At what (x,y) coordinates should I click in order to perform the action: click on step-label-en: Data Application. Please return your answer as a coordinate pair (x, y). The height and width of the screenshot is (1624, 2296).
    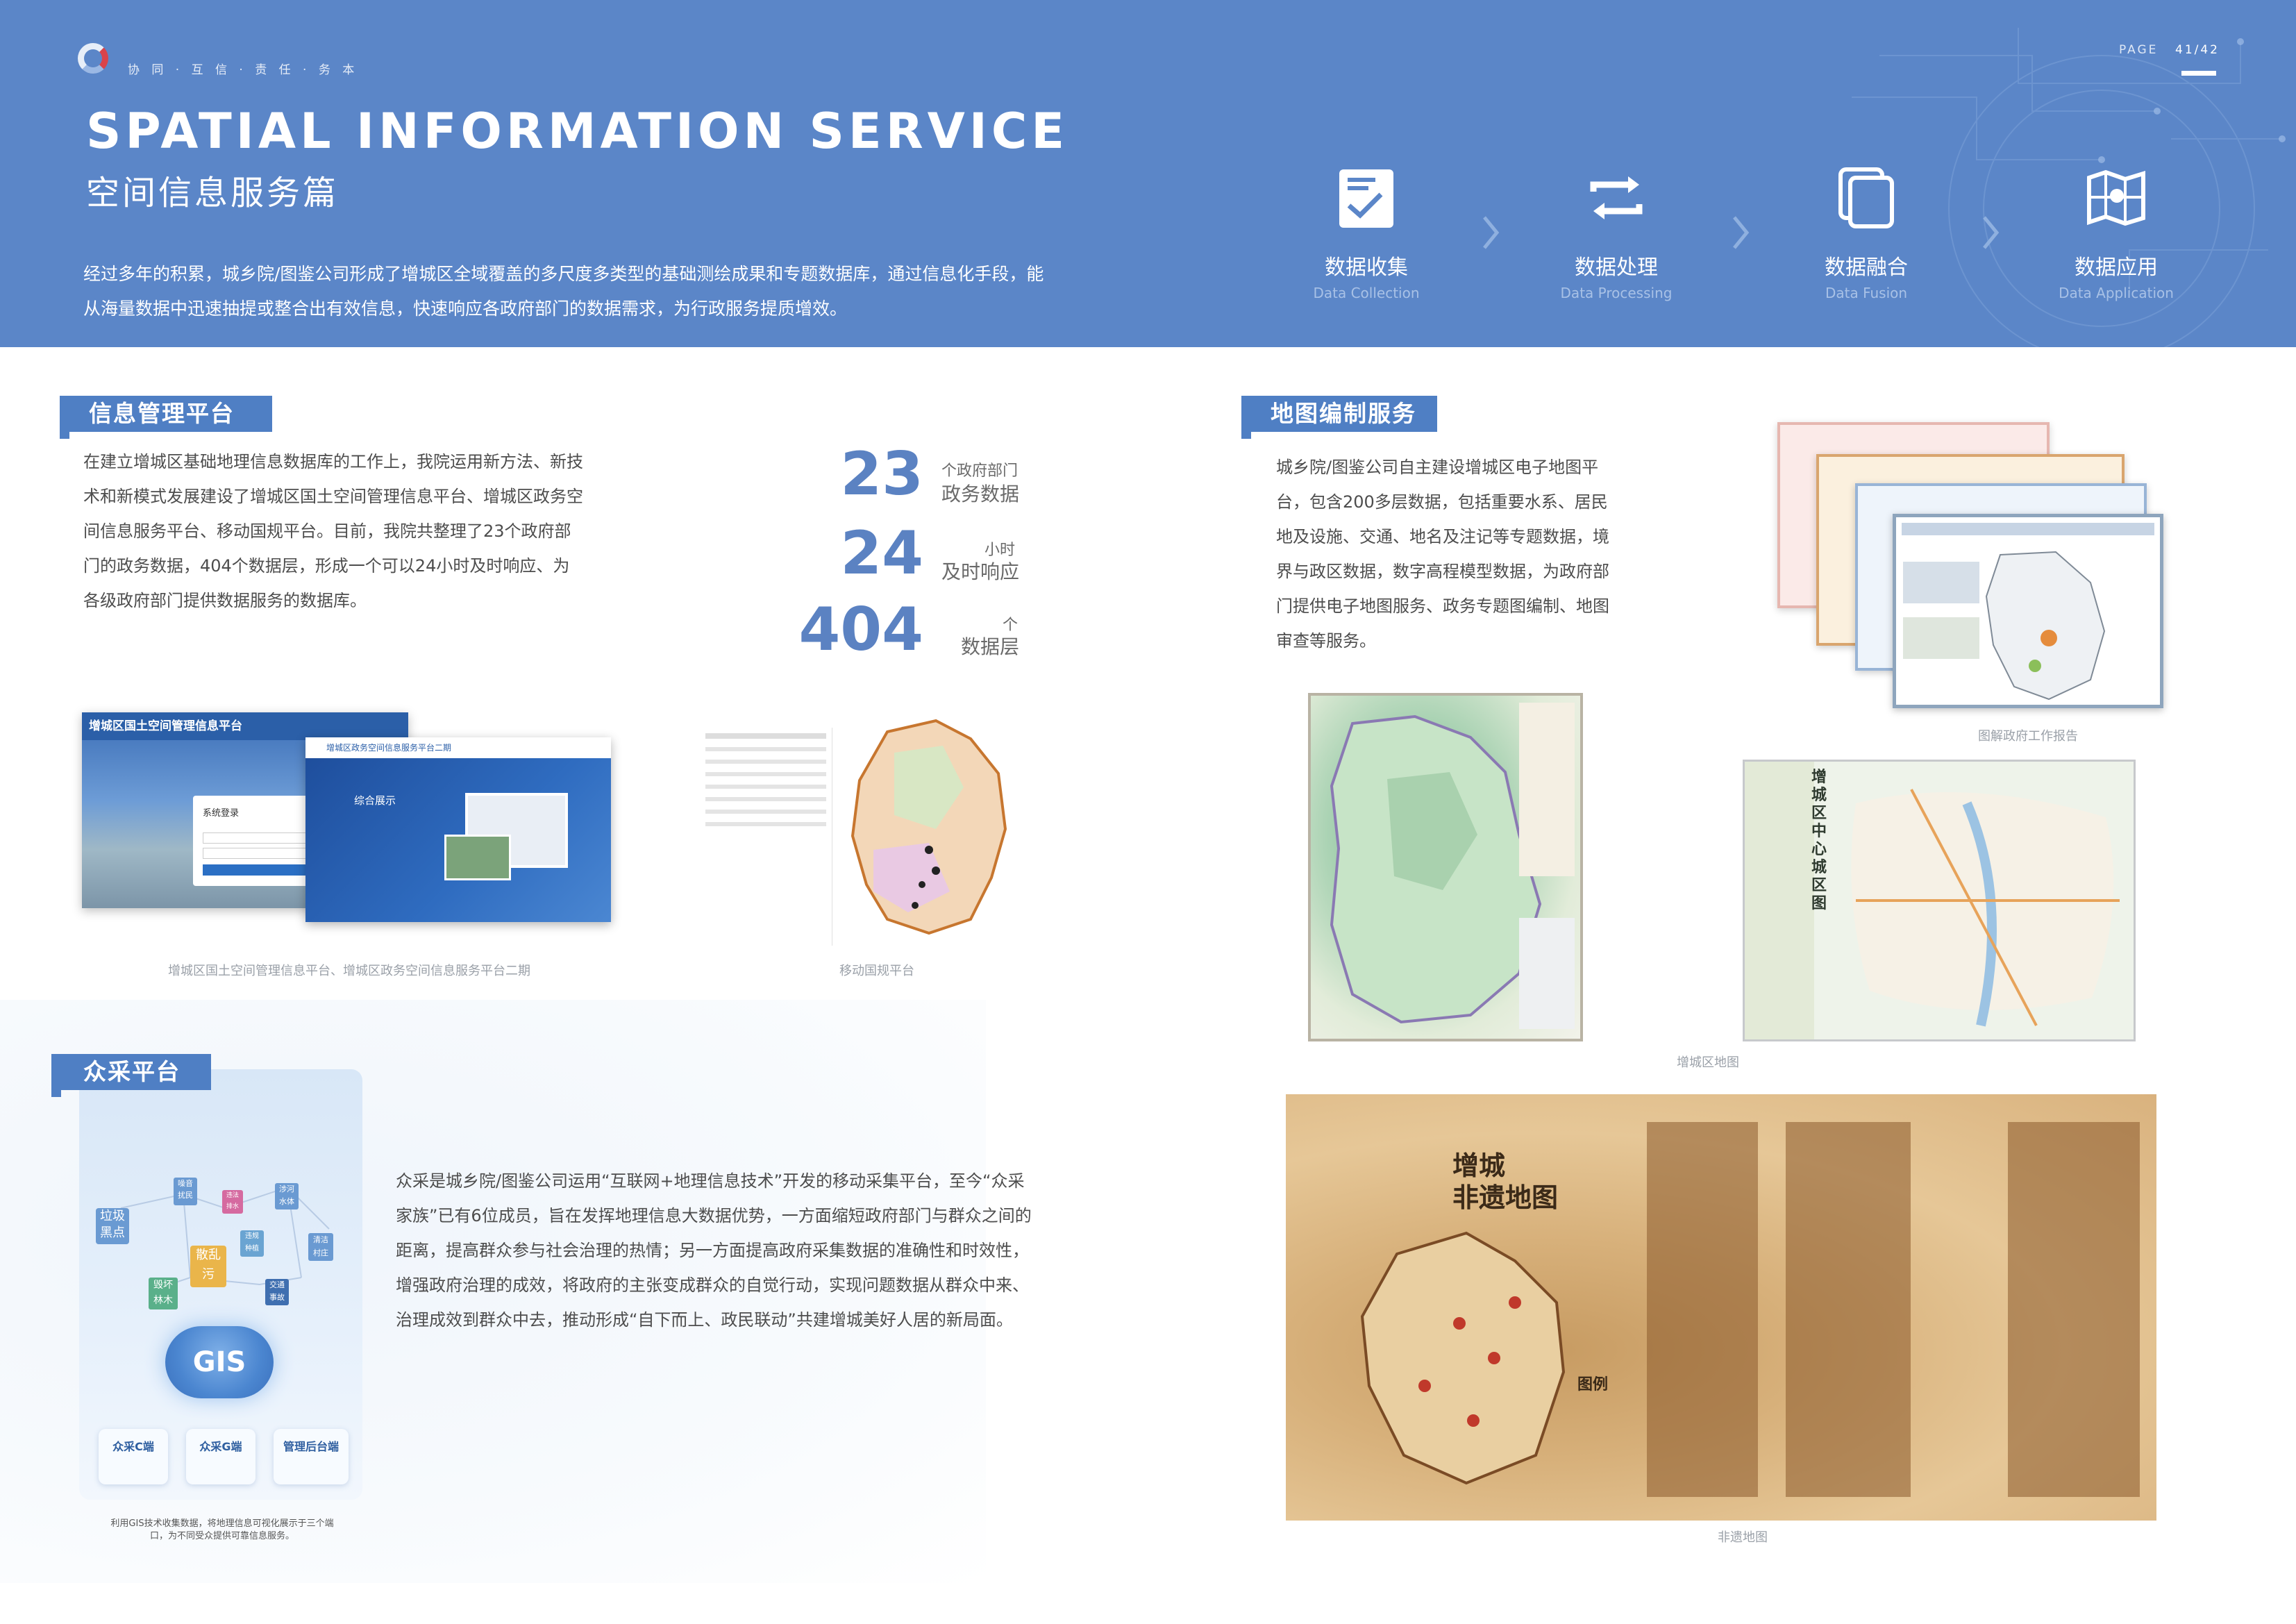
    Looking at the image, I should click on (2116, 293).